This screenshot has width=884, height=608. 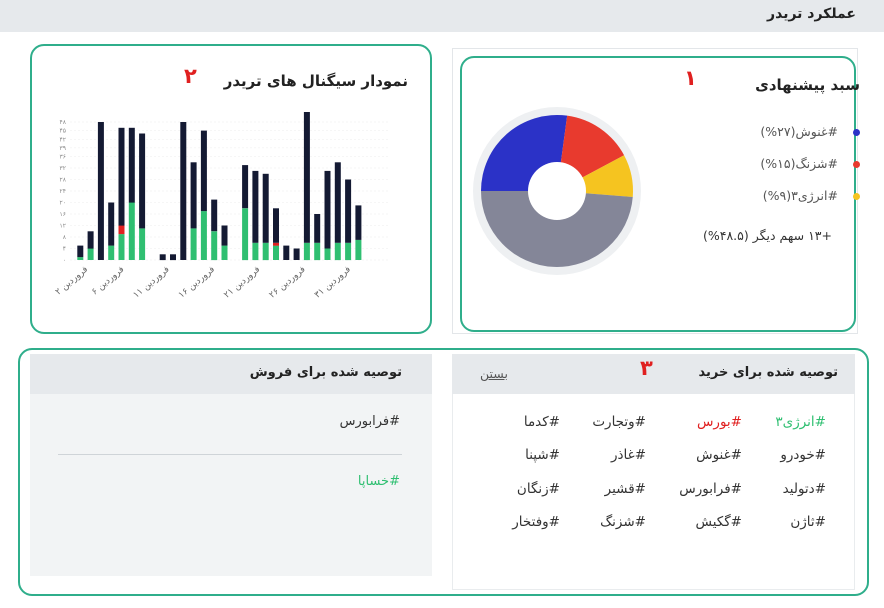 I want to click on x-tick-label: ۲۶ فروردین, so click(x=288, y=283).